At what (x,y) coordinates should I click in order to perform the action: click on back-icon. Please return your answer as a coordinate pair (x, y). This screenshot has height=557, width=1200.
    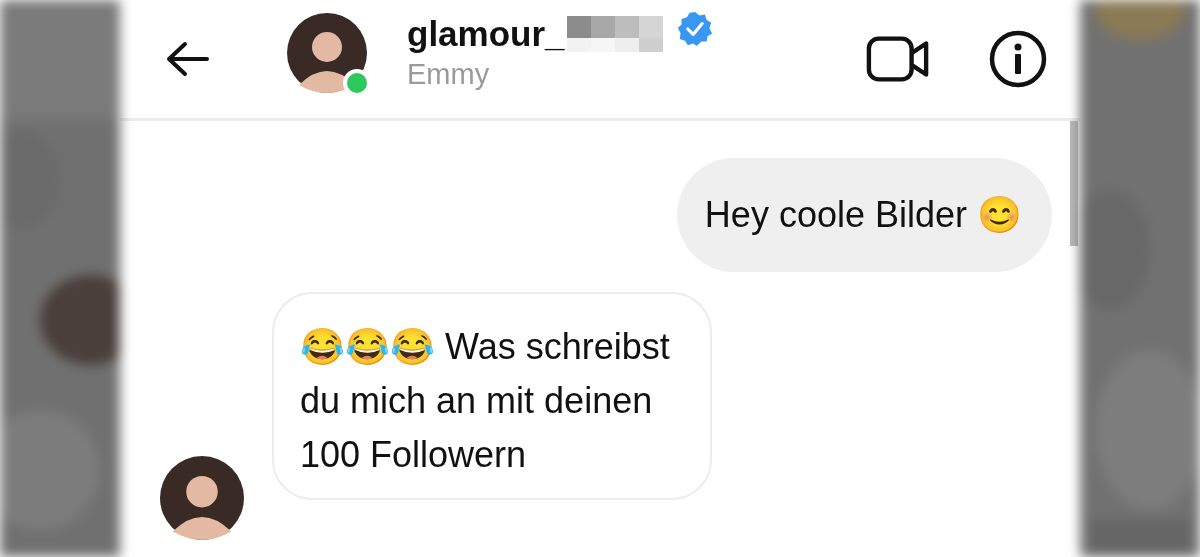
    Looking at the image, I should click on (187, 59).